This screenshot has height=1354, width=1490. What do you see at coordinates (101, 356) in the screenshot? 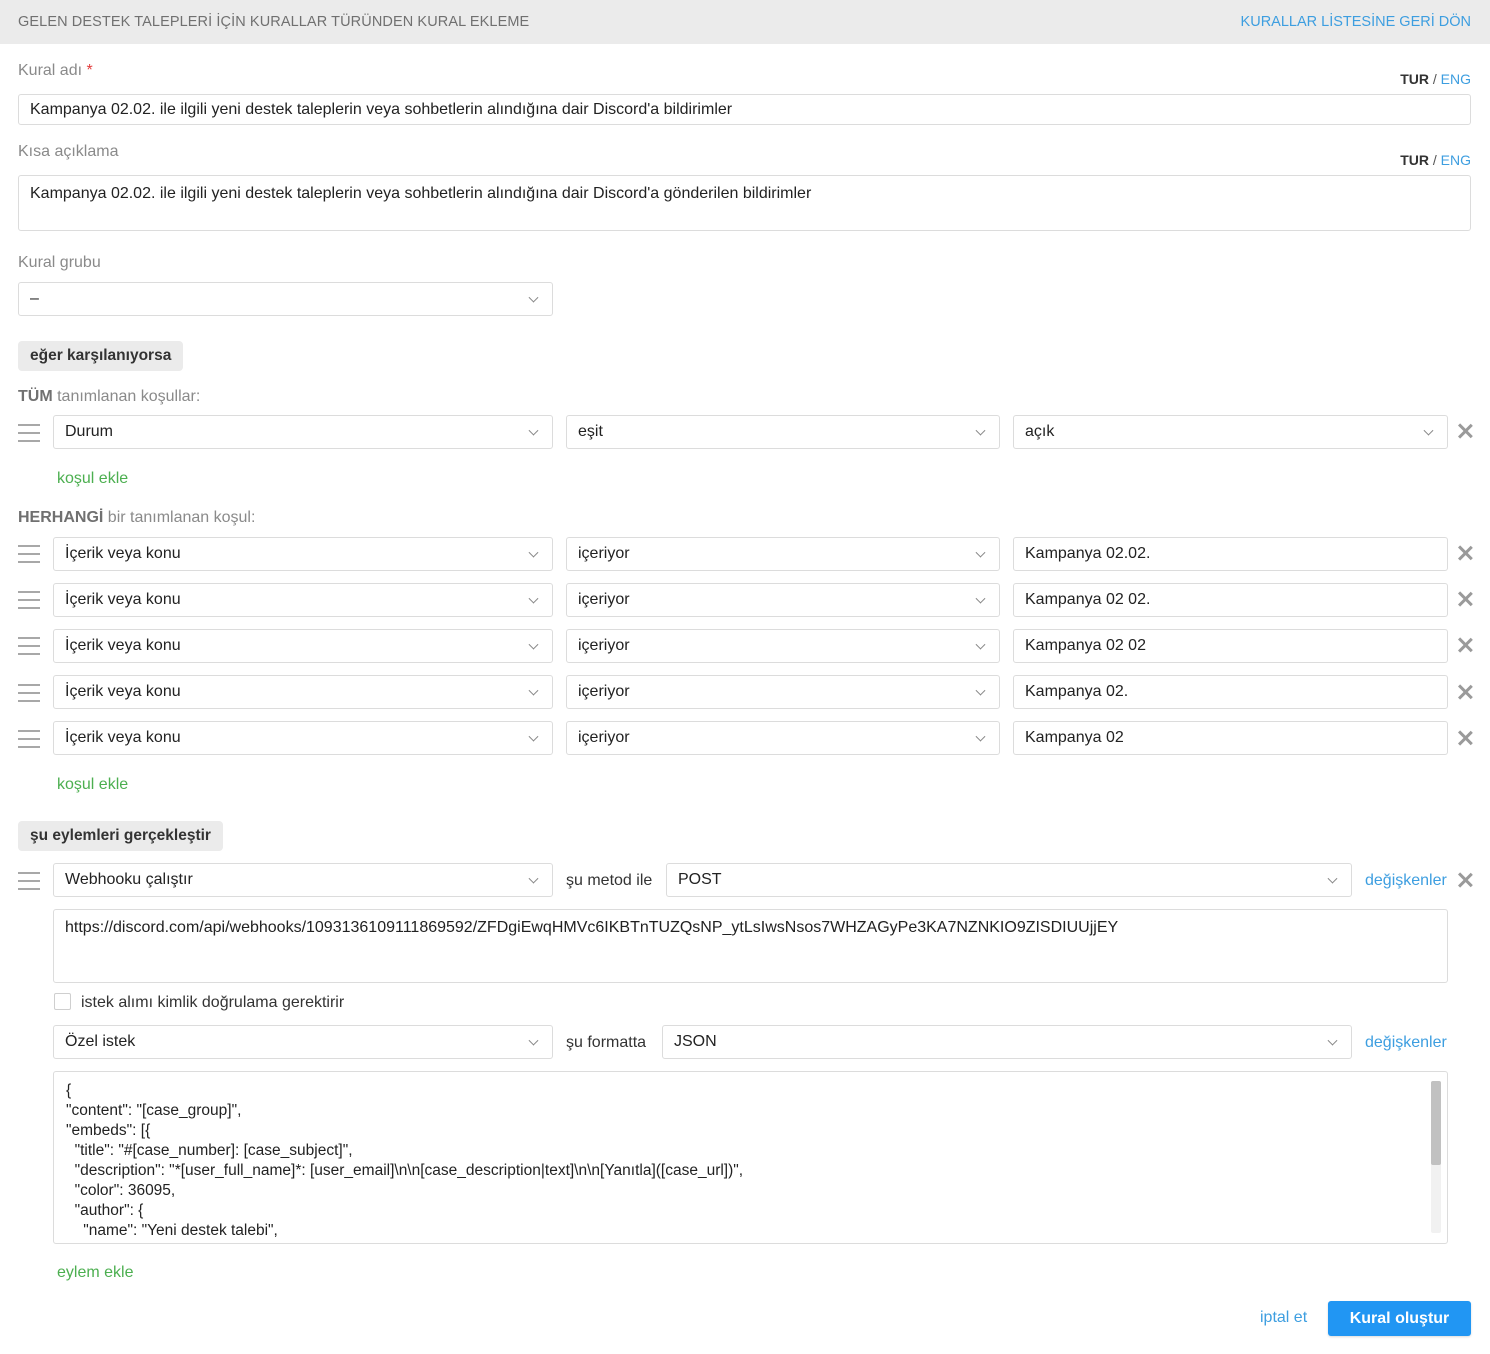
I see `if-section-header: eğer karşılanıyorsa` at bounding box center [101, 356].